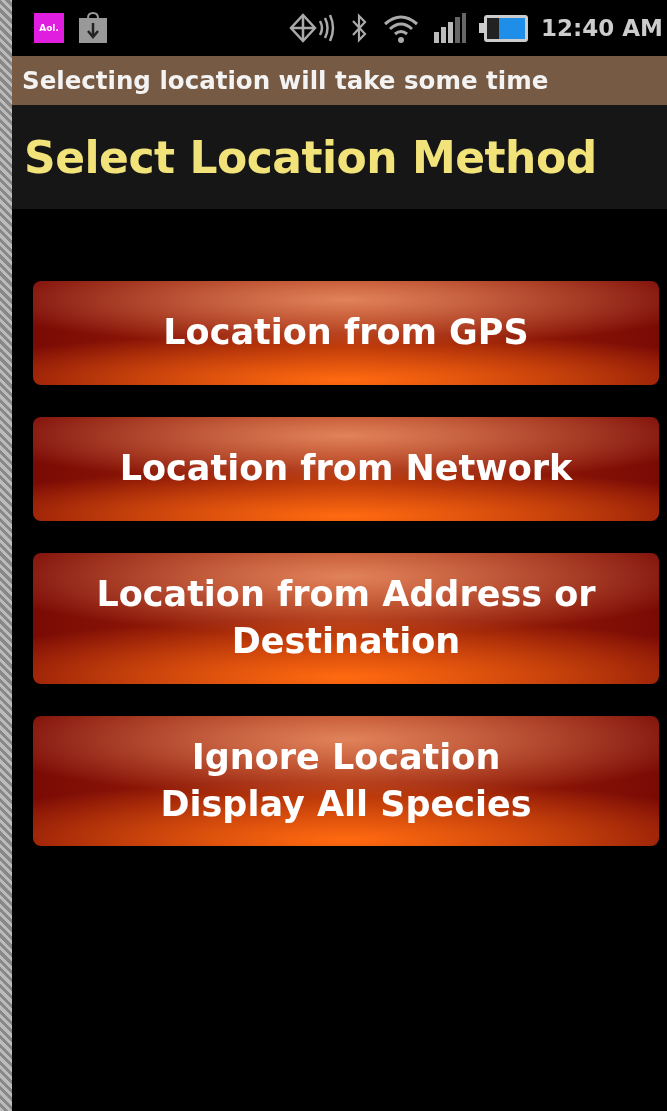 The width and height of the screenshot is (667, 1111). Describe the element at coordinates (93, 28) in the screenshot. I see `shopping-bag-icon` at that location.